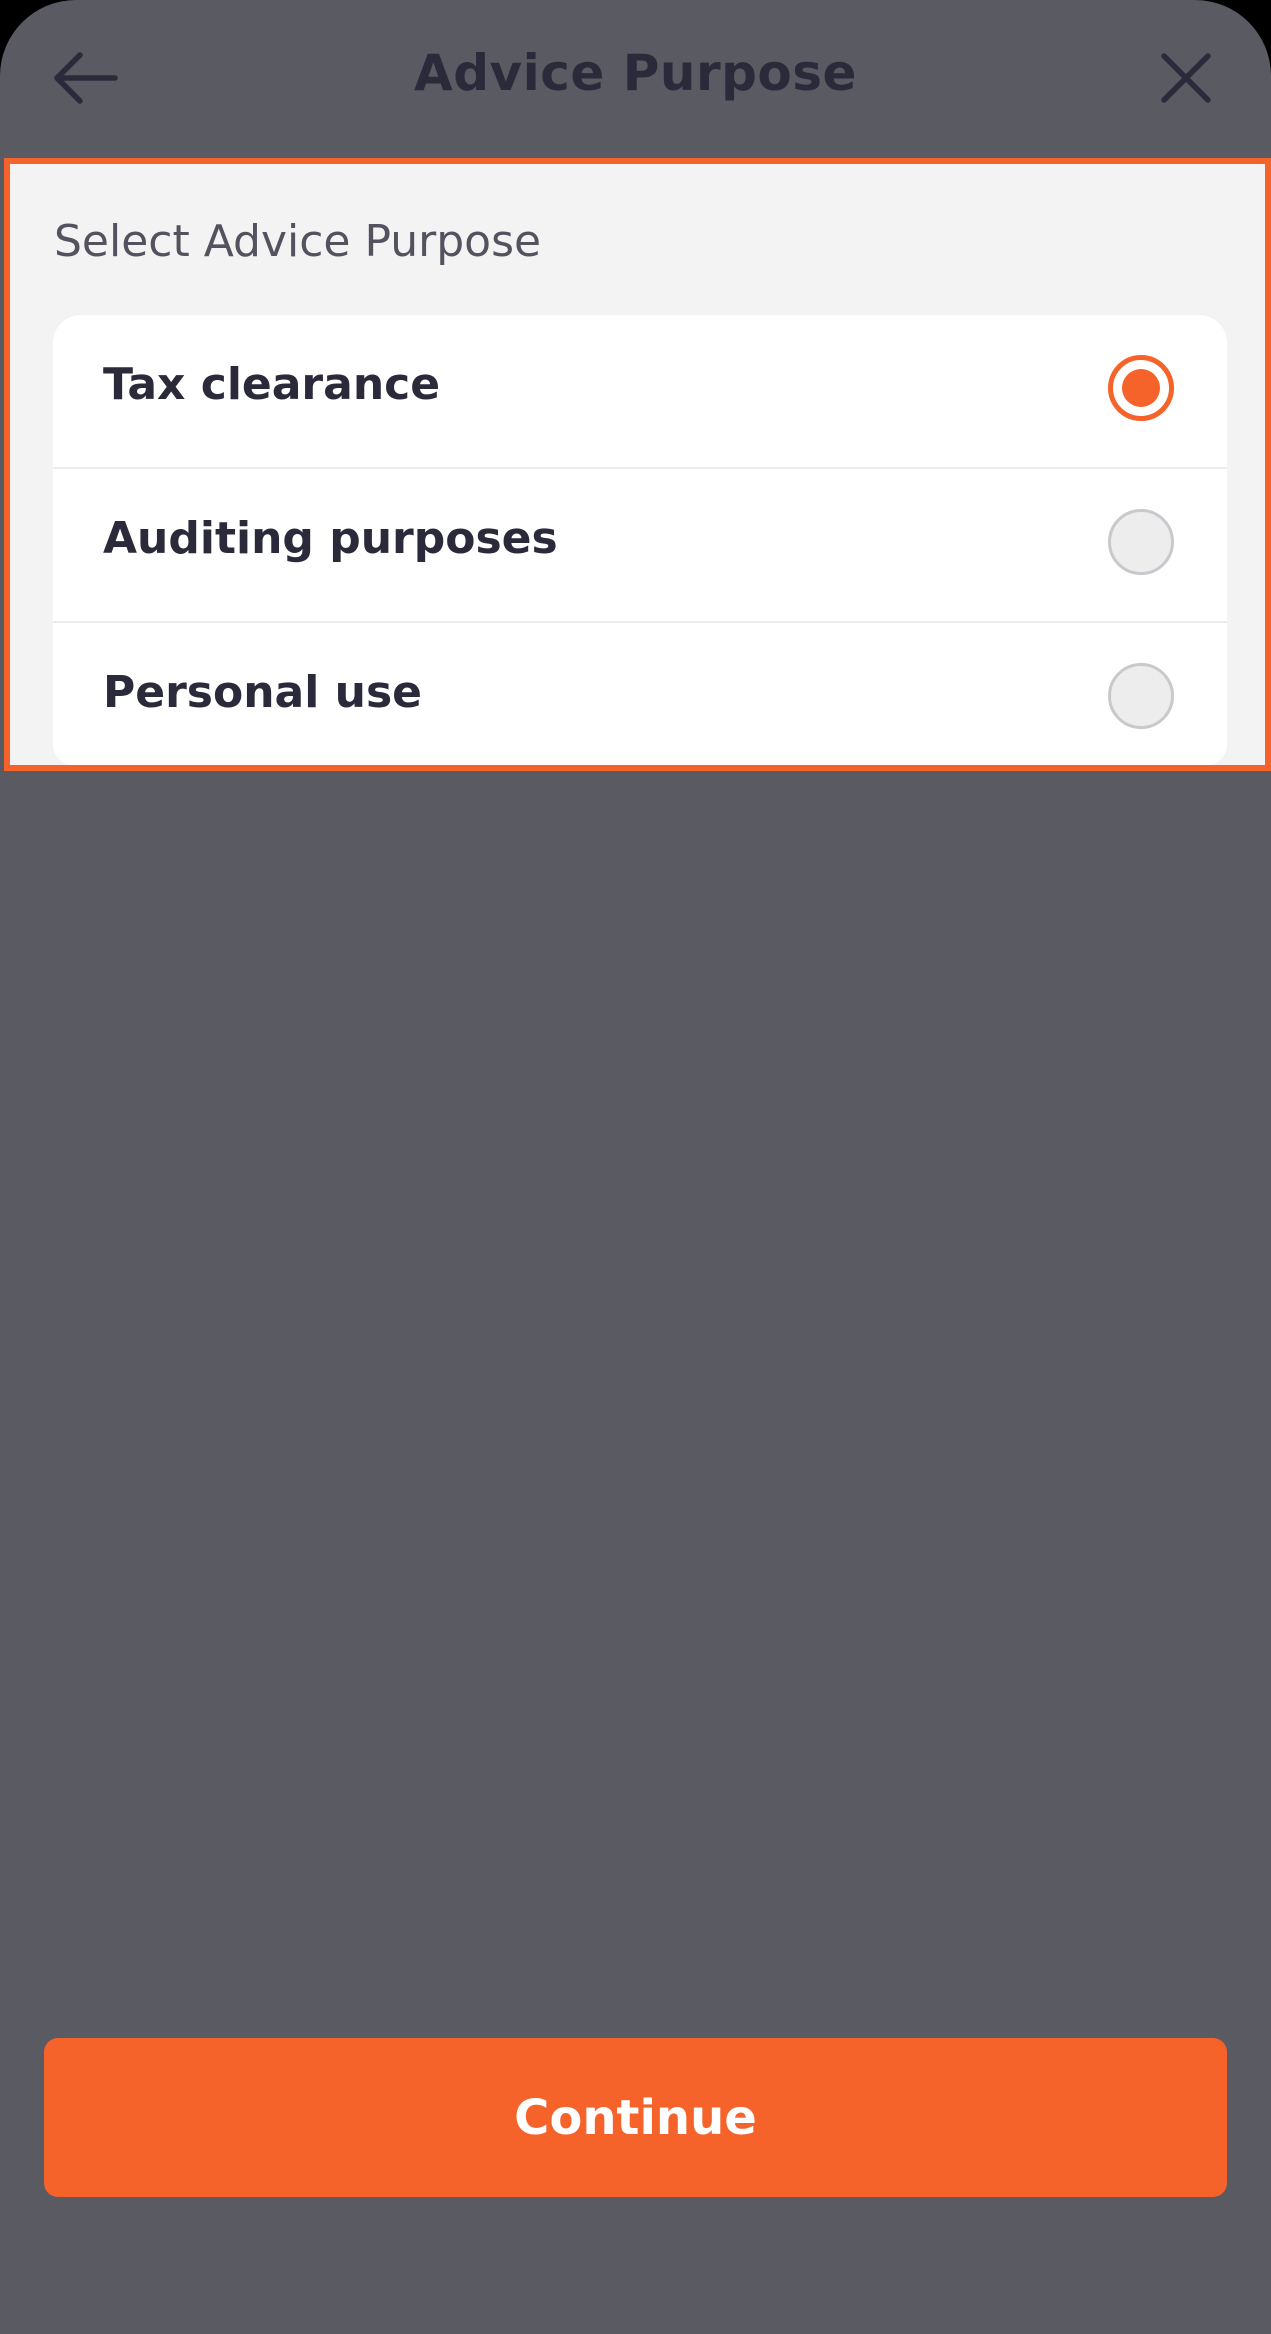 The height and width of the screenshot is (2334, 1271). I want to click on option-personal-use: Personal use, so click(640, 693).